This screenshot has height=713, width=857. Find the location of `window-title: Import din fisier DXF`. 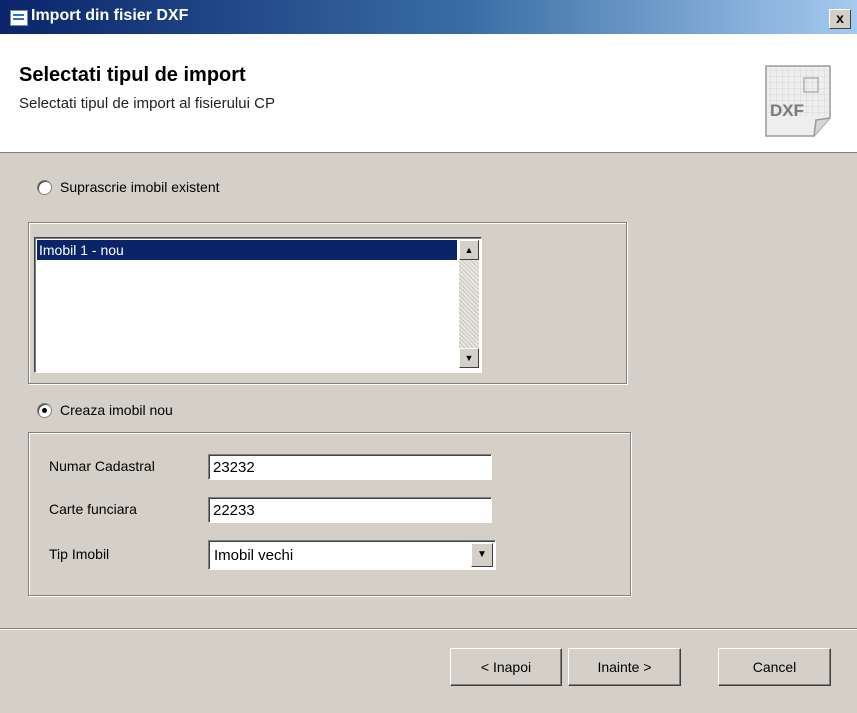

window-title: Import din fisier DXF is located at coordinates (110, 15).